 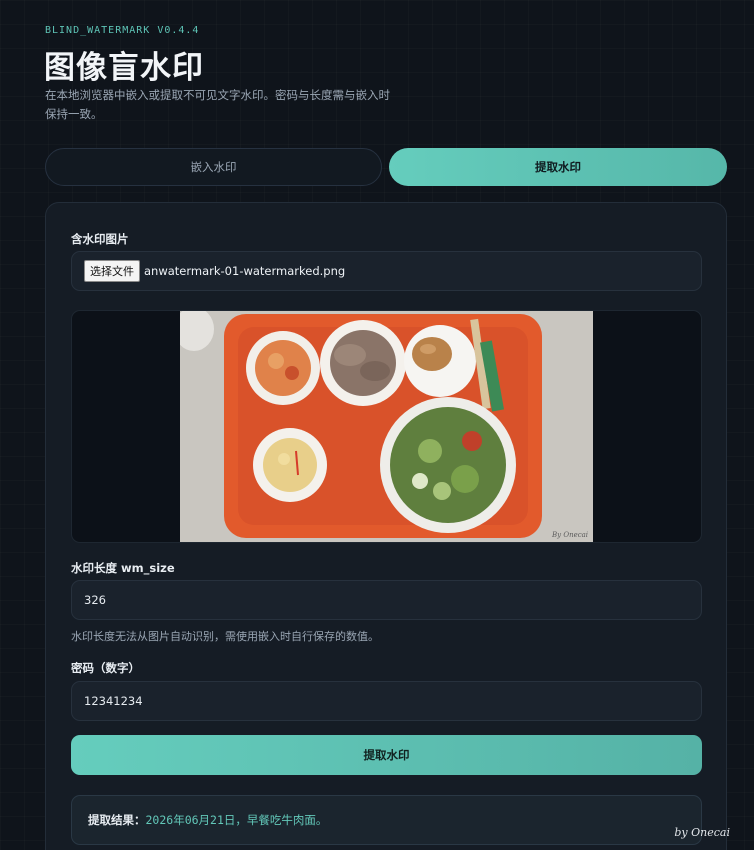 I want to click on image-signature: By Onecai, so click(x=569, y=535).